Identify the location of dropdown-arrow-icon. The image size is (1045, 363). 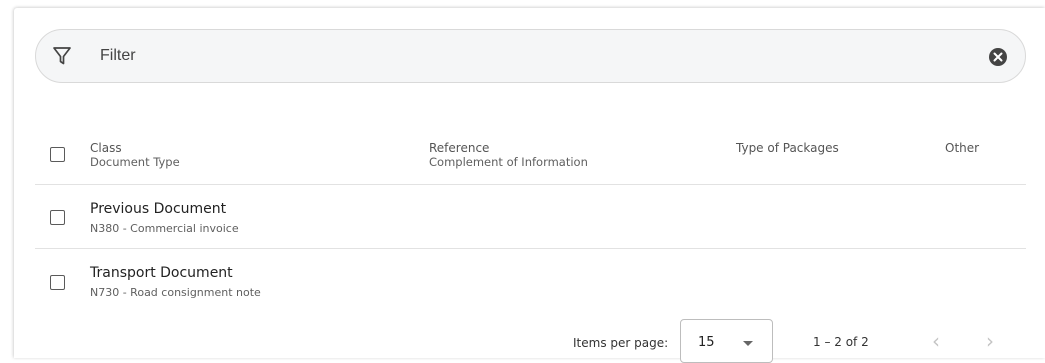
(748, 343).